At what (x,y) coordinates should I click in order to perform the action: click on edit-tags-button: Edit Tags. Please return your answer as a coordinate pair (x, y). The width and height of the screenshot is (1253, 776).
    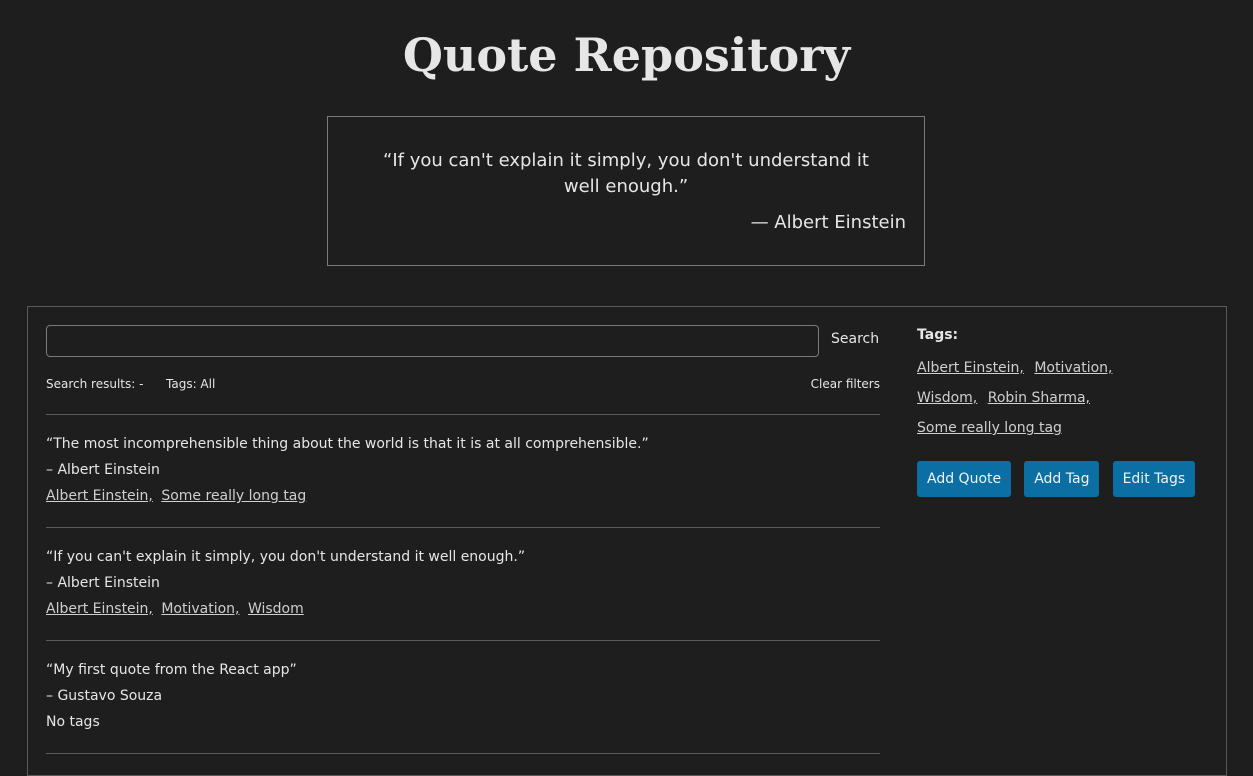
    Looking at the image, I should click on (1154, 479).